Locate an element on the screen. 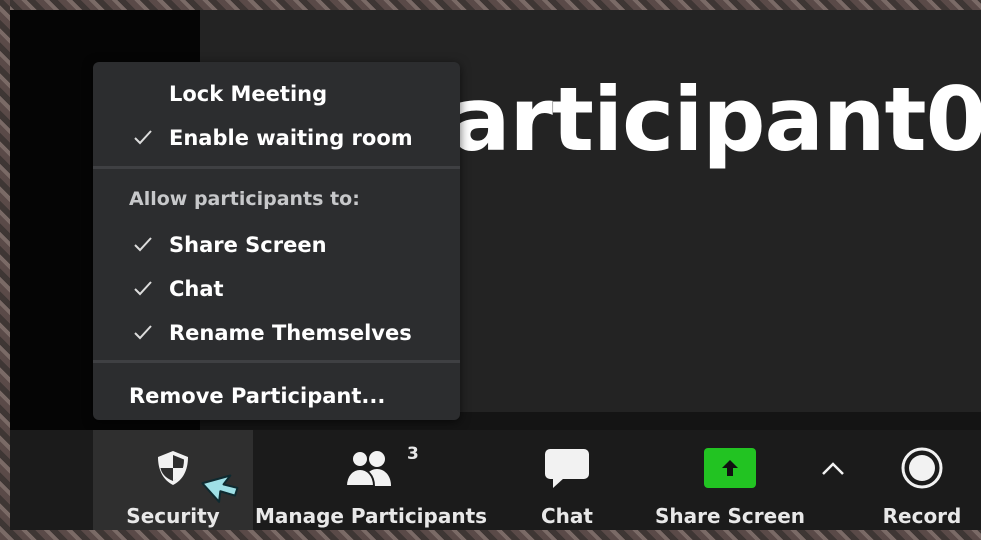  menu-item-lock-meeting: Lock Meeting is located at coordinates (276, 94).